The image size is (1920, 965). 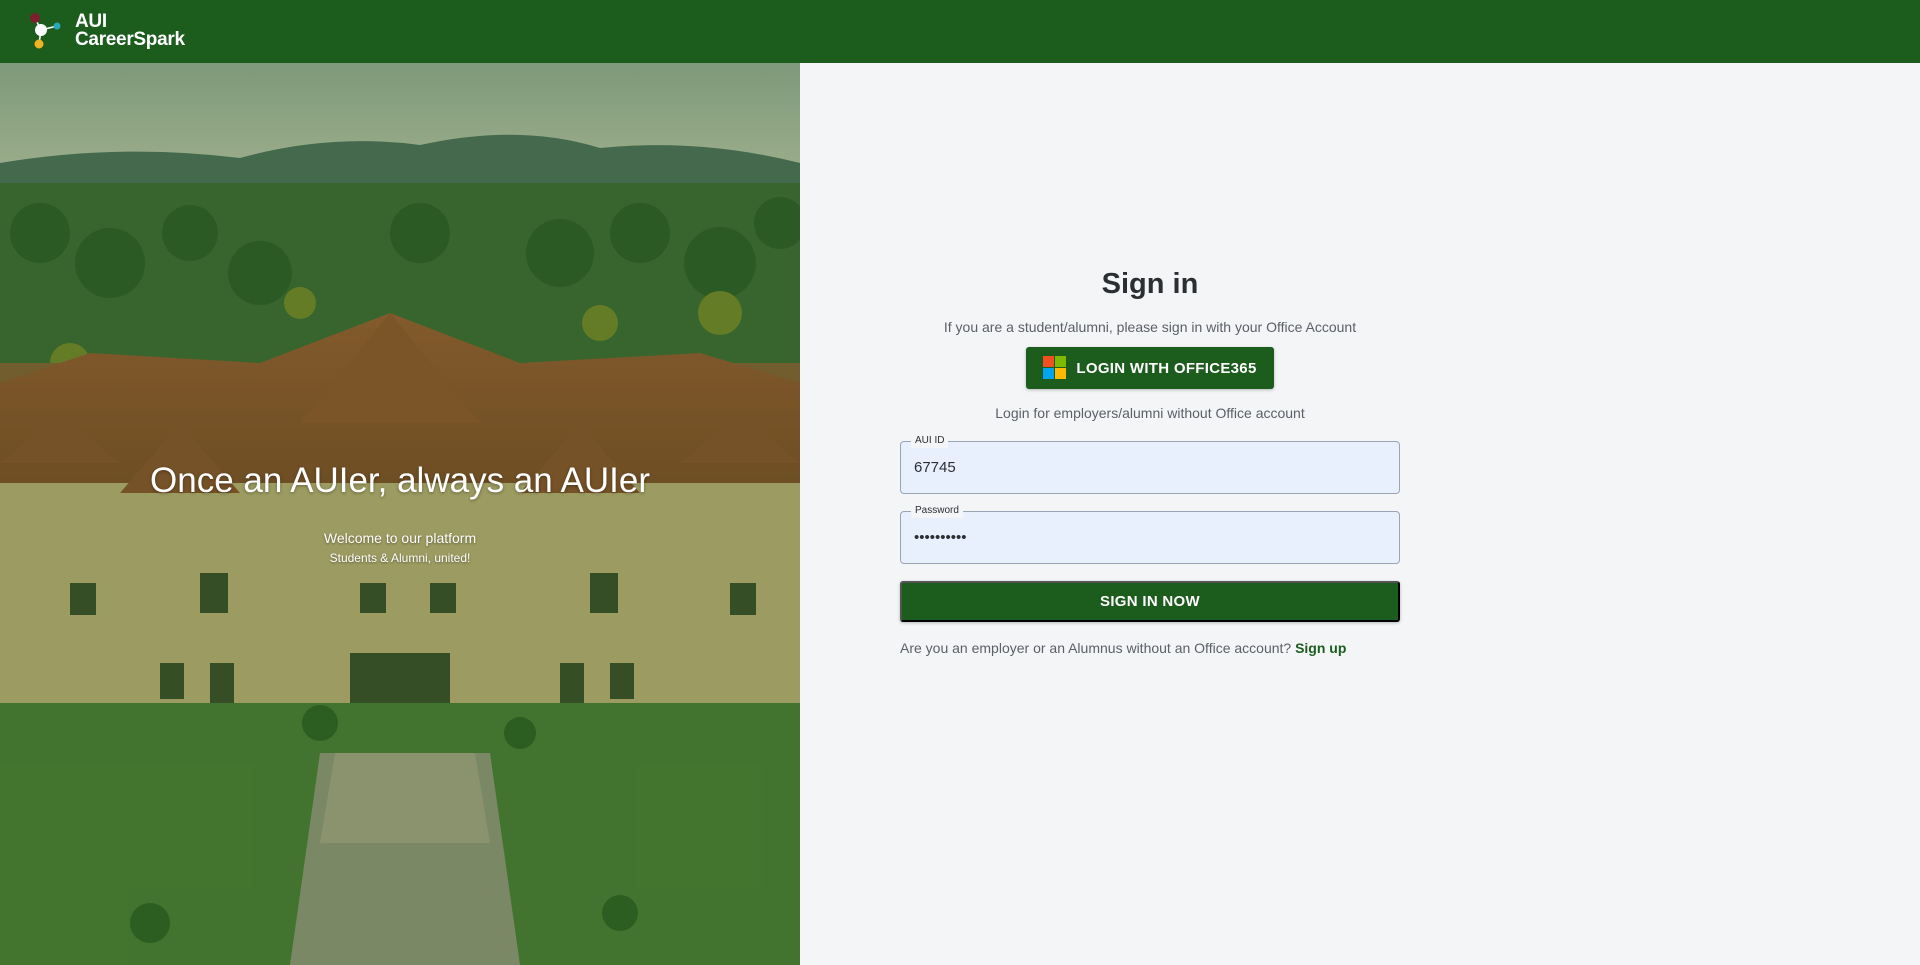 What do you see at coordinates (1149, 537) in the screenshot?
I see `password-input` at bounding box center [1149, 537].